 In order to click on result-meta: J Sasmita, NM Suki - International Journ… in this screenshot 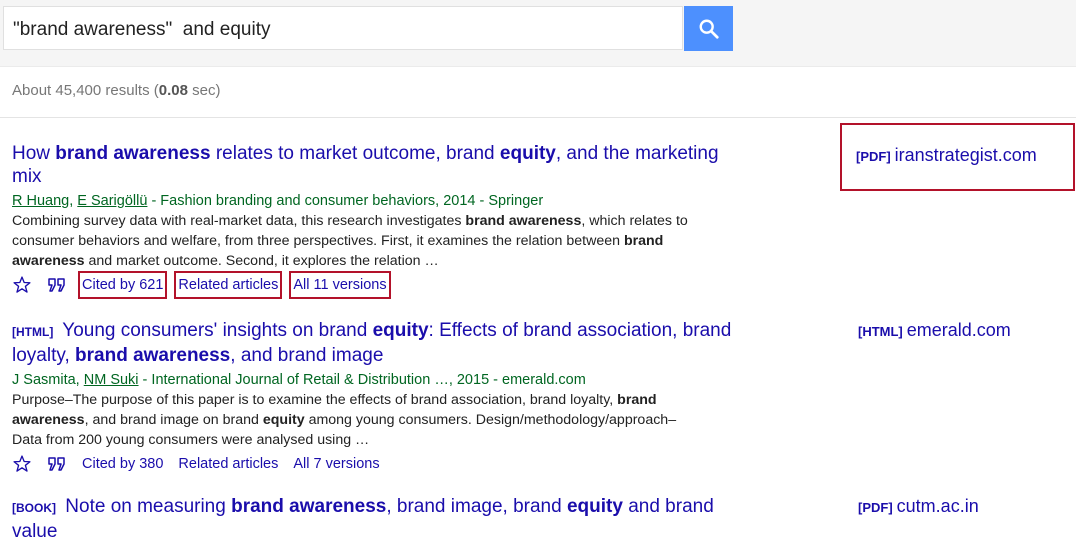, I will do `click(299, 380)`.